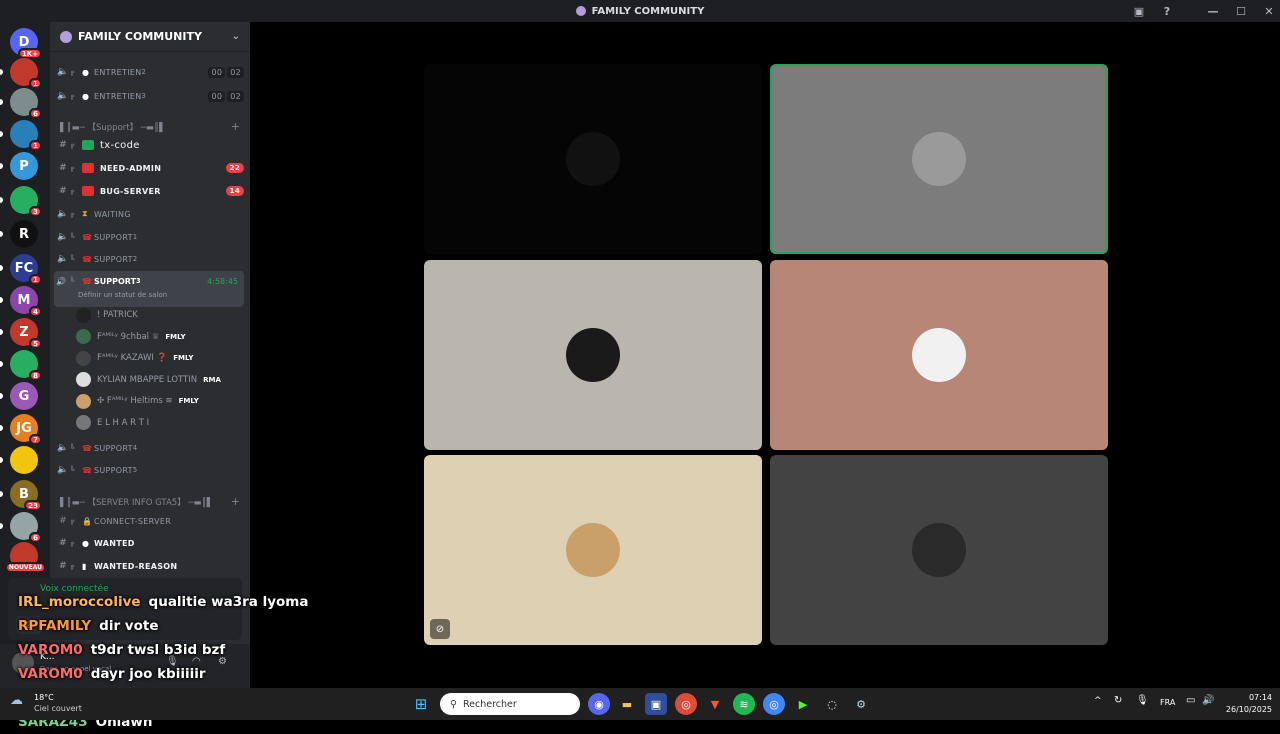  Describe the element at coordinates (803, 704) in the screenshot. I see `kick-icon: ▶` at that location.